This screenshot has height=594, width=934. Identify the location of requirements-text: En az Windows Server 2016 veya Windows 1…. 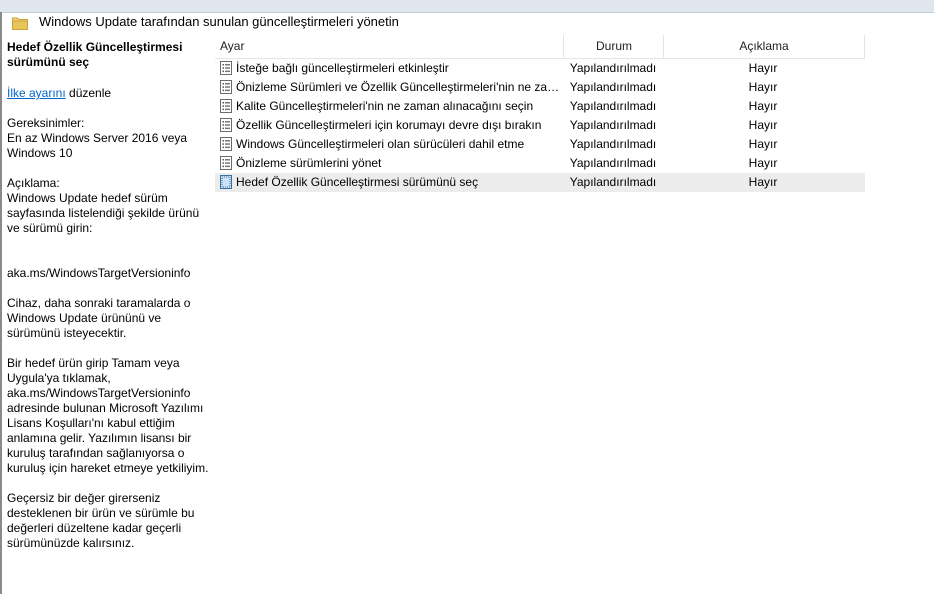
(97, 145).